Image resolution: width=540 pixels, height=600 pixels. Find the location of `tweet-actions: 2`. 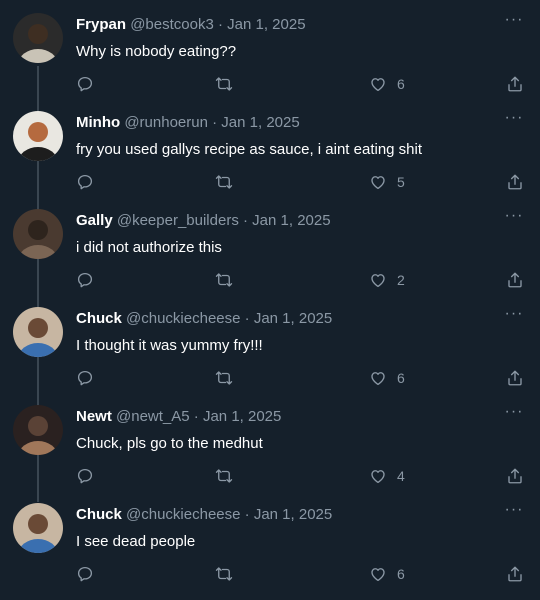

tweet-actions: 2 is located at coordinates (304, 280).